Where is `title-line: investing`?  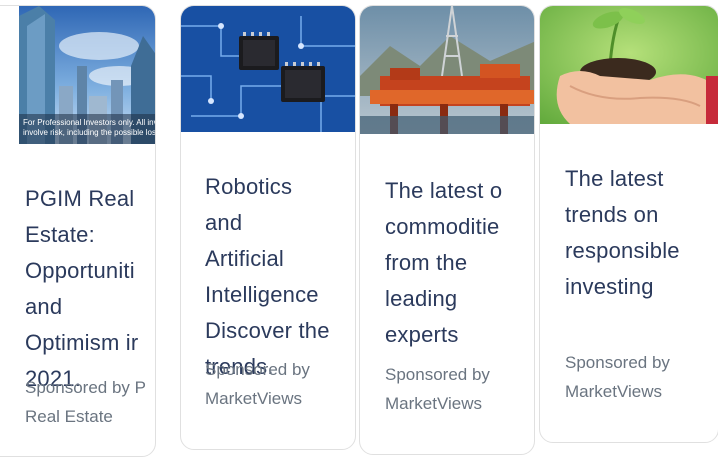
title-line: investing is located at coordinates (609, 286).